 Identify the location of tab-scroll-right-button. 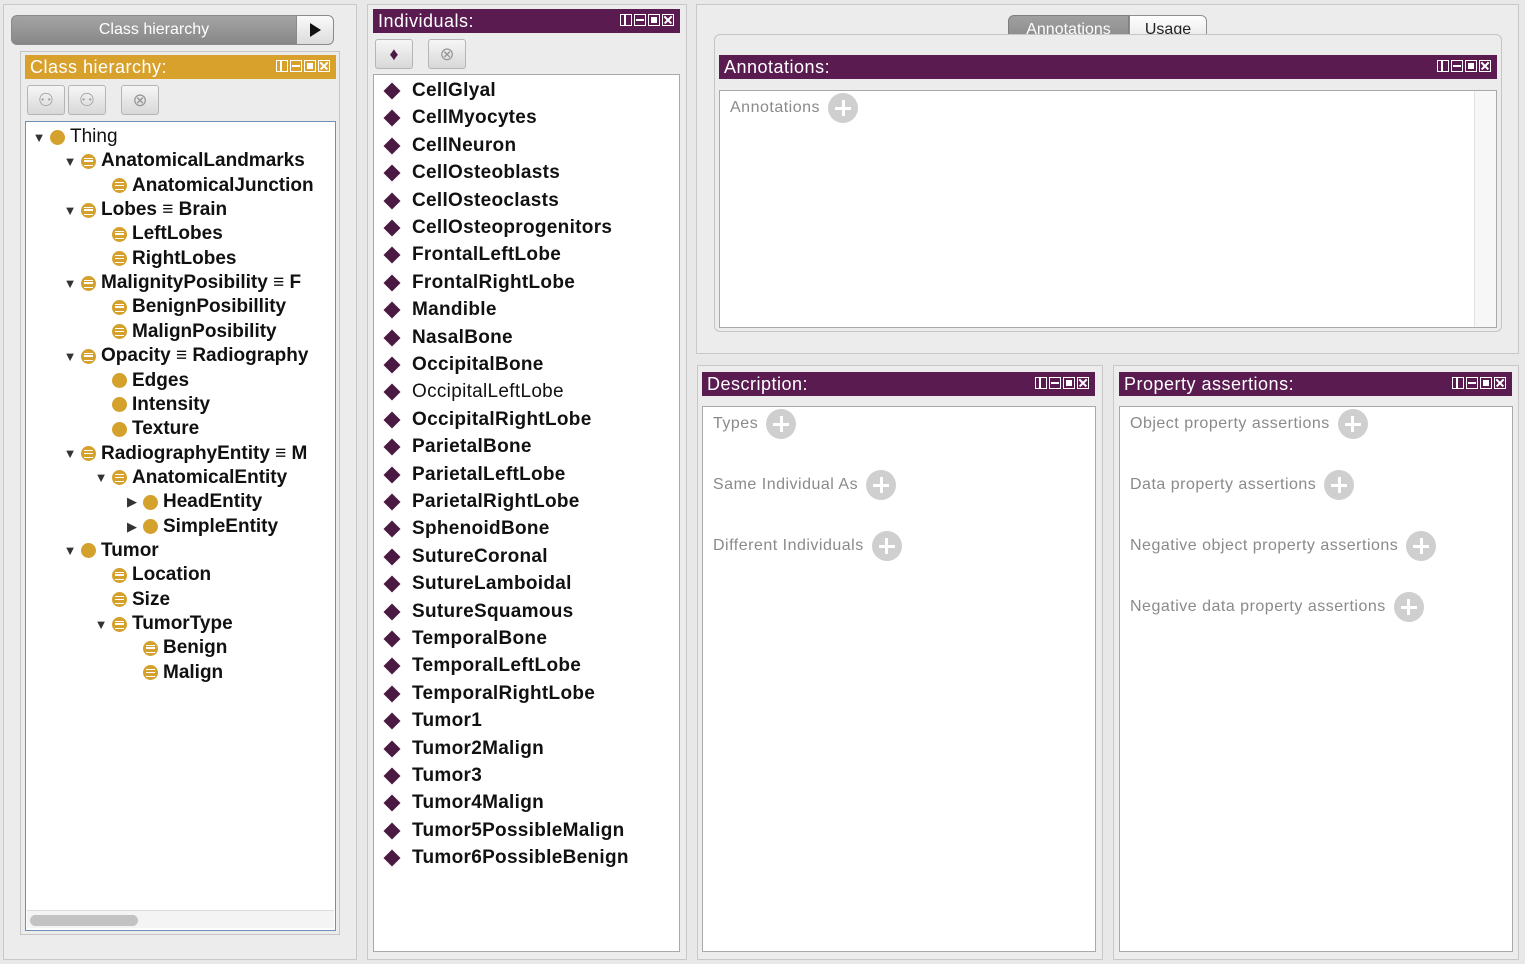
(315, 30).